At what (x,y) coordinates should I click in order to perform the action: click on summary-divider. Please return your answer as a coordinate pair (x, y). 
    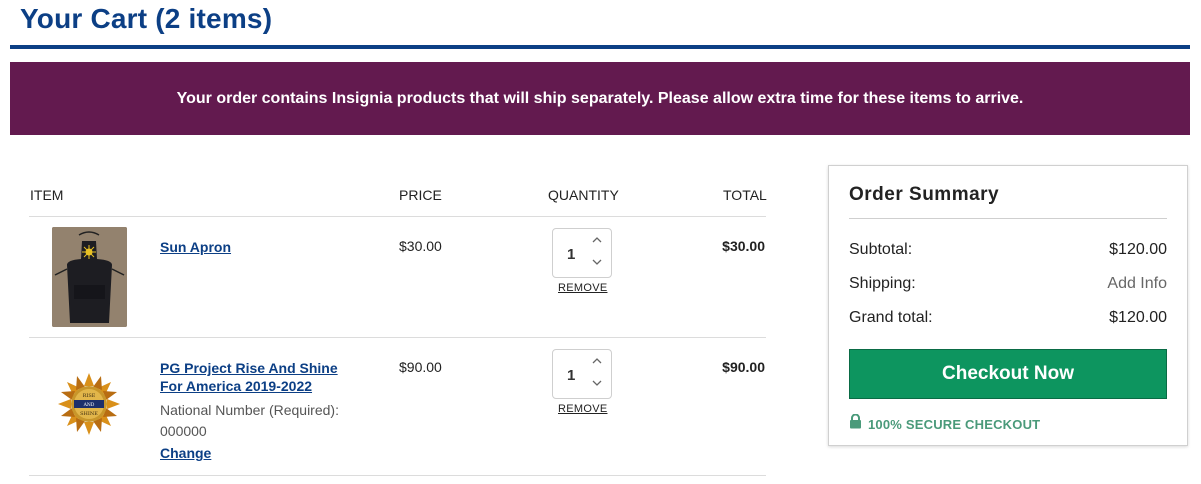
    Looking at the image, I should click on (1008, 218).